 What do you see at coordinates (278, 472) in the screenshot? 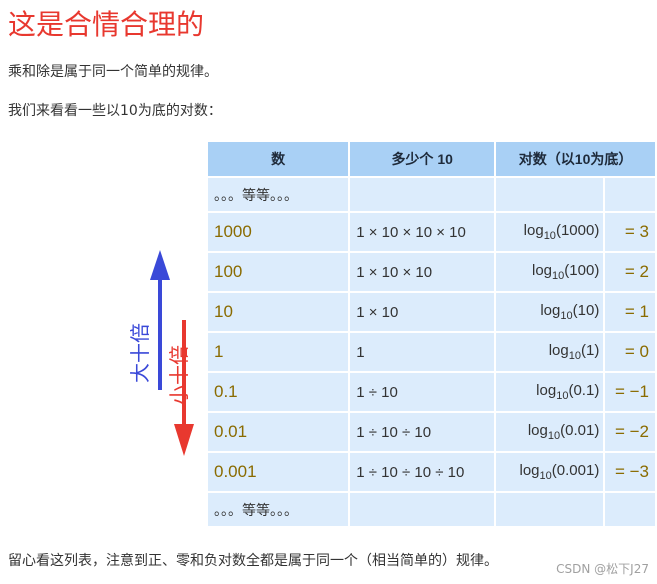
I see `number-cell: 0.001` at bounding box center [278, 472].